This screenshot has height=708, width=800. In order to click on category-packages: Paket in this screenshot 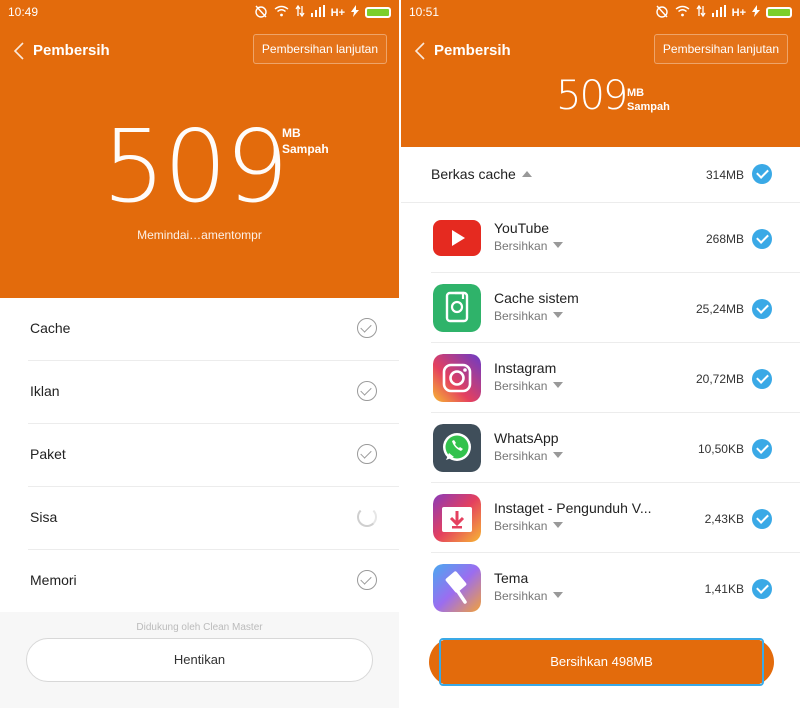, I will do `click(213, 455)`.